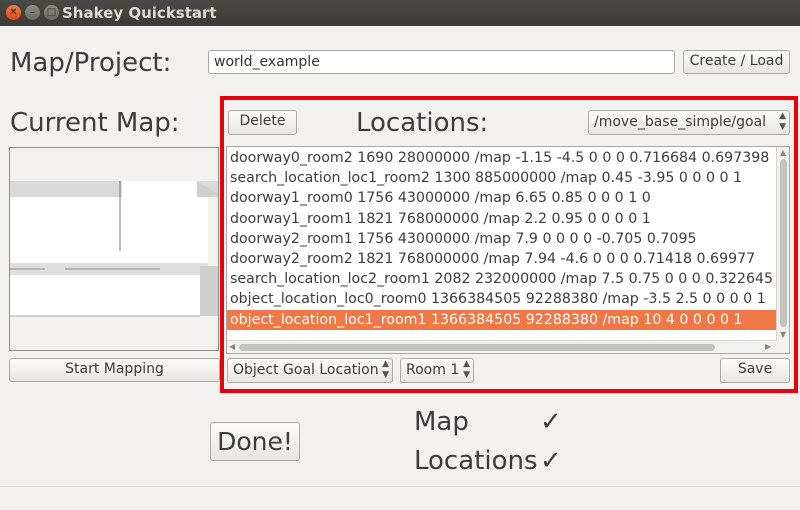 Image resolution: width=800 pixels, height=510 pixels. What do you see at coordinates (768, 347) in the screenshot?
I see `scroll-right-icon: ▶` at bounding box center [768, 347].